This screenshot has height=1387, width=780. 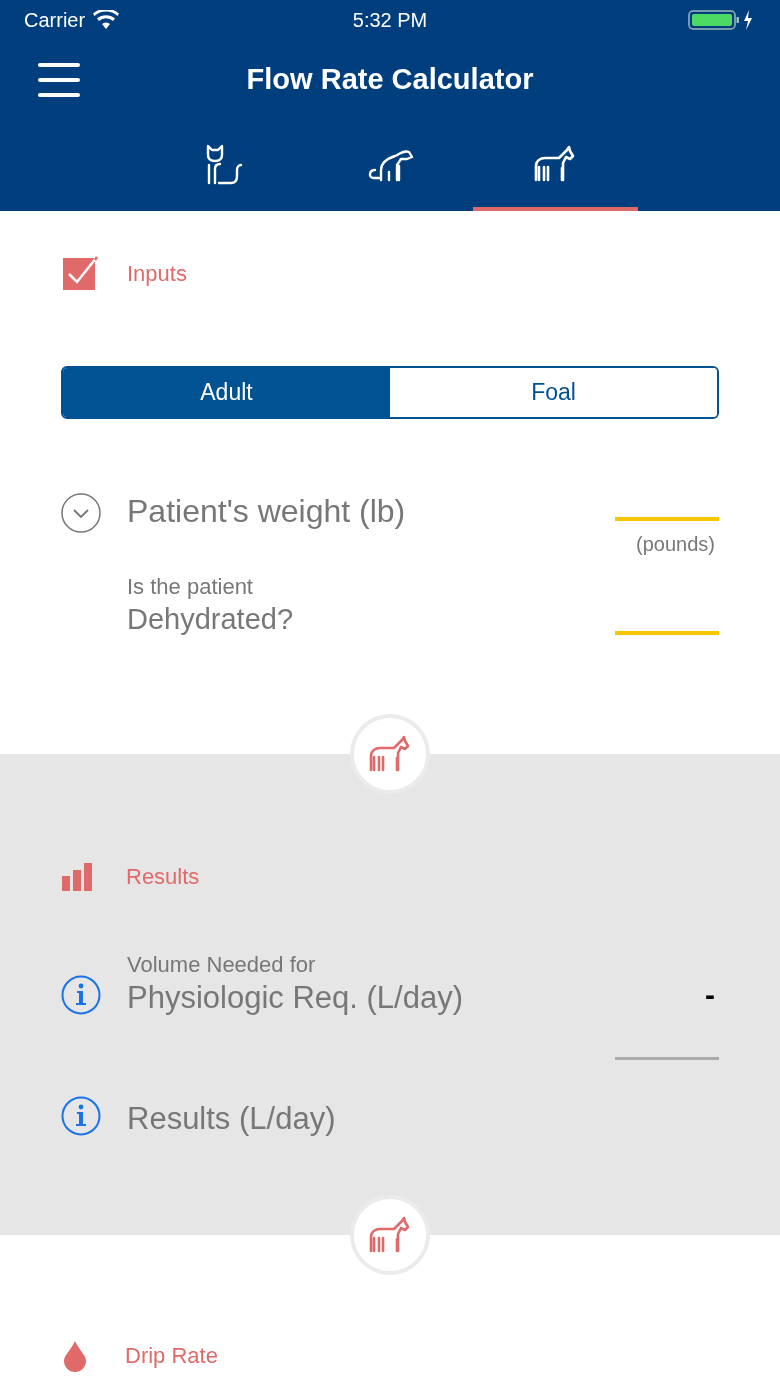 I want to click on segment-tab: Adult, so click(x=226, y=392).